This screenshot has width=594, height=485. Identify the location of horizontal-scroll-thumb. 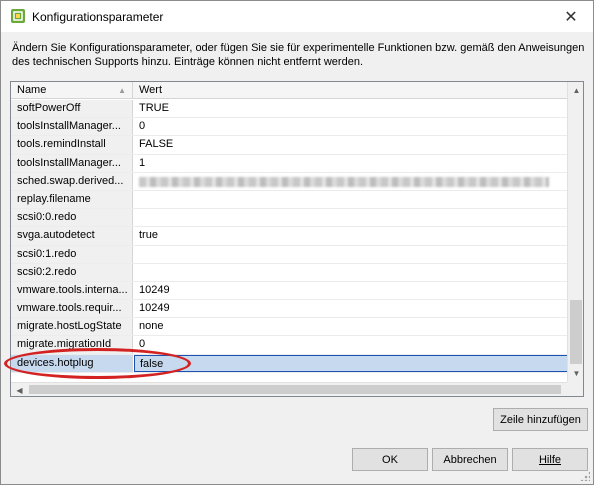
(295, 389).